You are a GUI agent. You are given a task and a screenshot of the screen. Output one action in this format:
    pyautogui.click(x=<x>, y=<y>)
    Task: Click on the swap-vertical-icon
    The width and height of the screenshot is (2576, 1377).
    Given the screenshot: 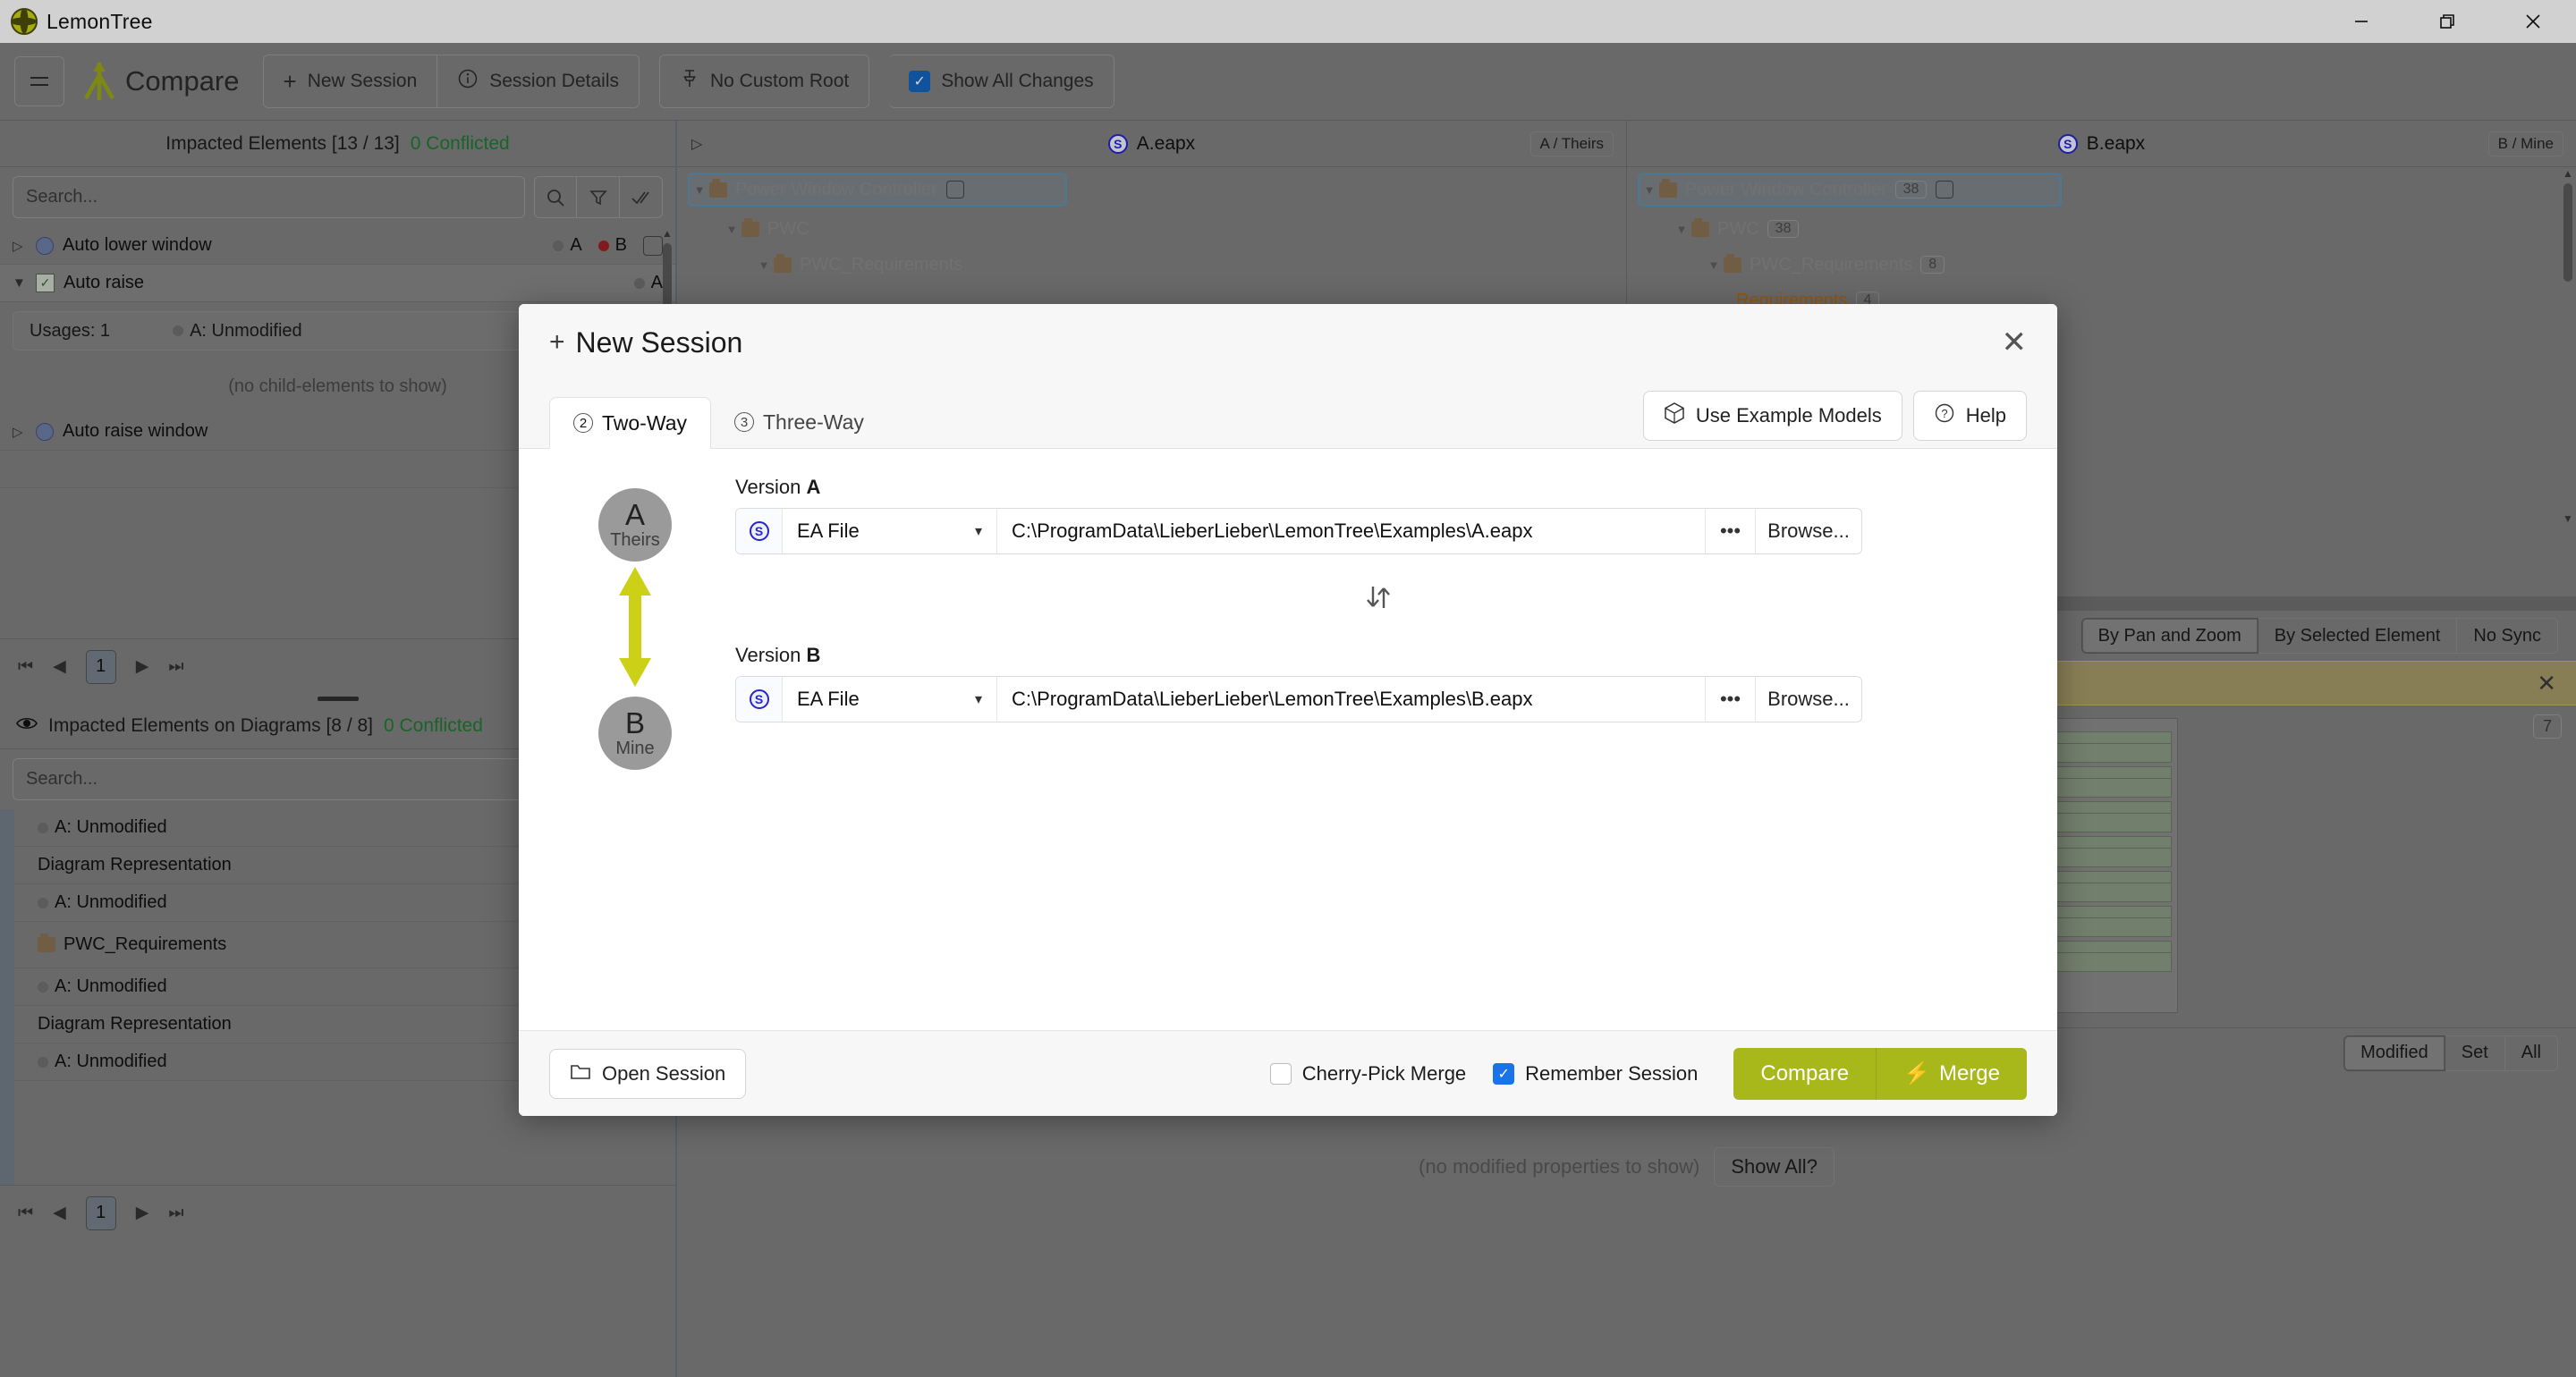 What is the action you would take?
    pyautogui.click(x=1378, y=599)
    